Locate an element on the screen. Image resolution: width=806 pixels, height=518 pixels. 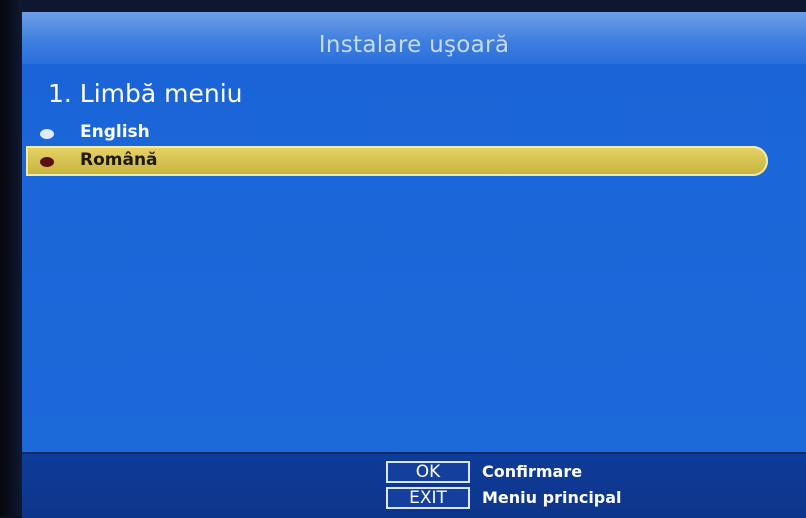
page-title: Instalare uşoară is located at coordinates (414, 45).